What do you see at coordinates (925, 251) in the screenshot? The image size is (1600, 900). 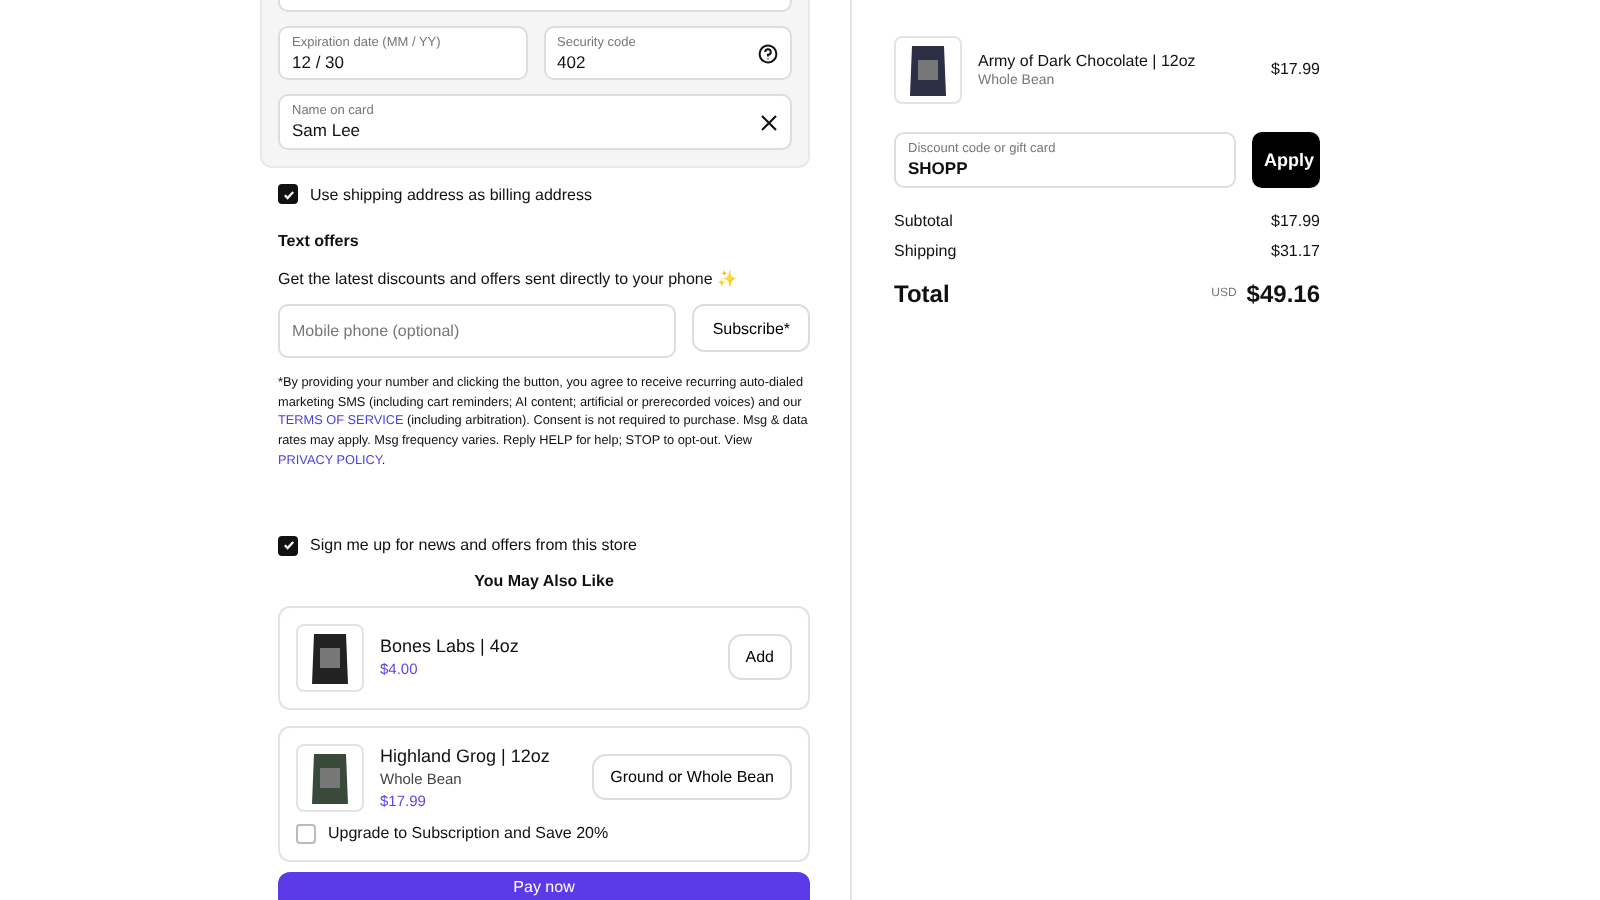 I see `summary-label: Shipping` at bounding box center [925, 251].